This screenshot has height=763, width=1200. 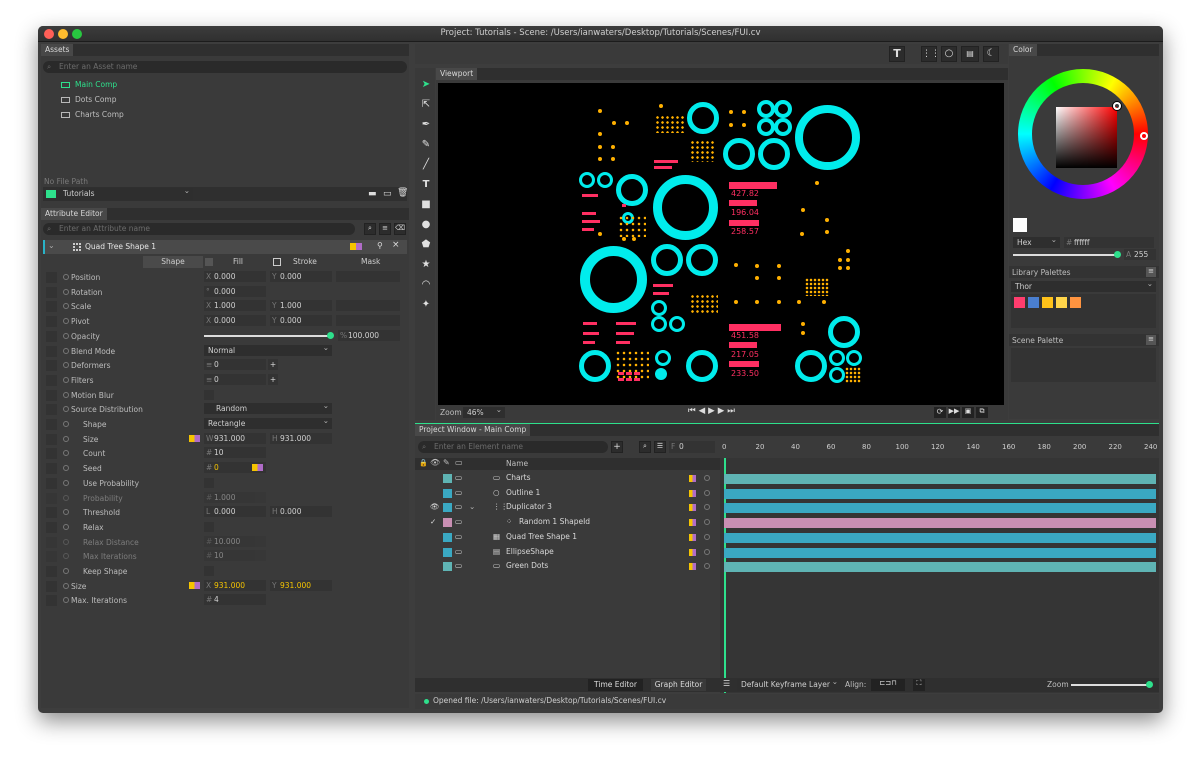 What do you see at coordinates (930, 54) in the screenshot?
I see `grid-icon: ⋮⋮` at bounding box center [930, 54].